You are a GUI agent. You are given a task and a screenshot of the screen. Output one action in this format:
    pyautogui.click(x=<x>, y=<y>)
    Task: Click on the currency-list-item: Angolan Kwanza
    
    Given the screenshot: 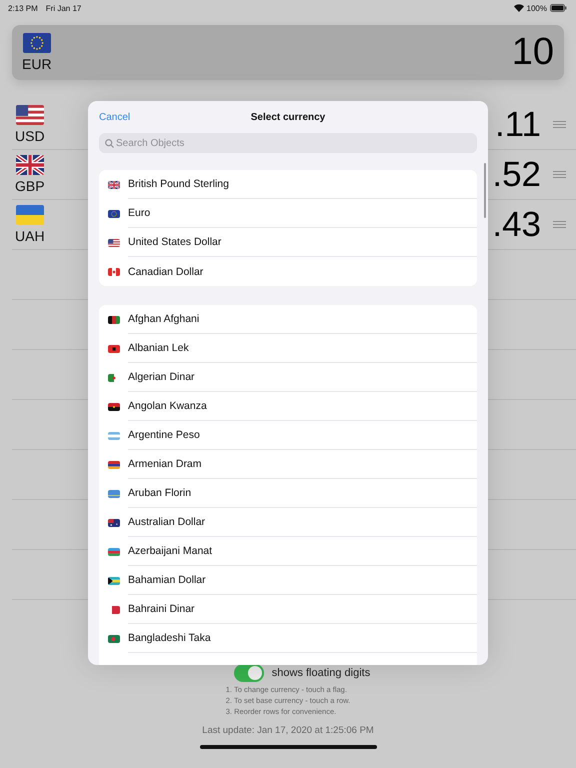 What is the action you would take?
    pyautogui.click(x=288, y=406)
    